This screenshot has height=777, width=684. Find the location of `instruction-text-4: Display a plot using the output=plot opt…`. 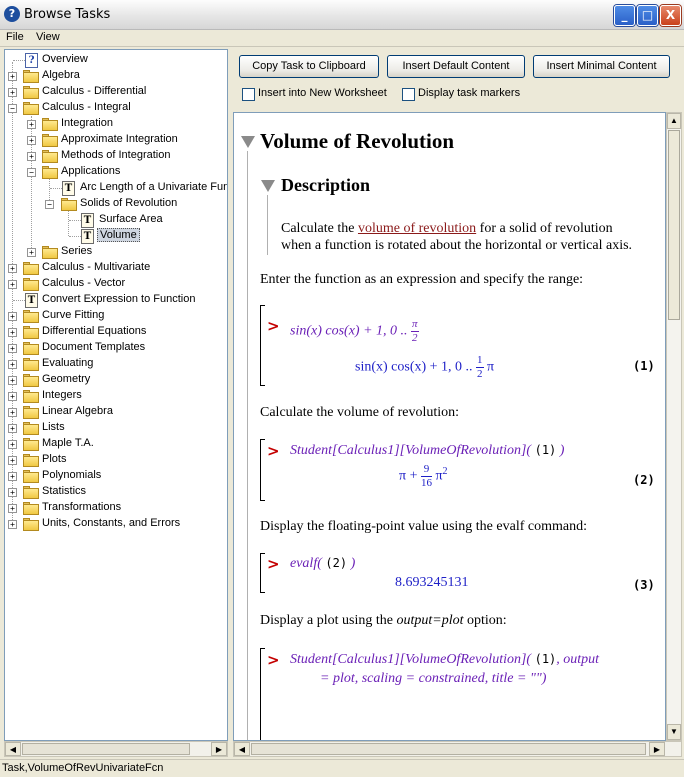

instruction-text-4: Display a plot using the output=plot opt… is located at coordinates (383, 621).